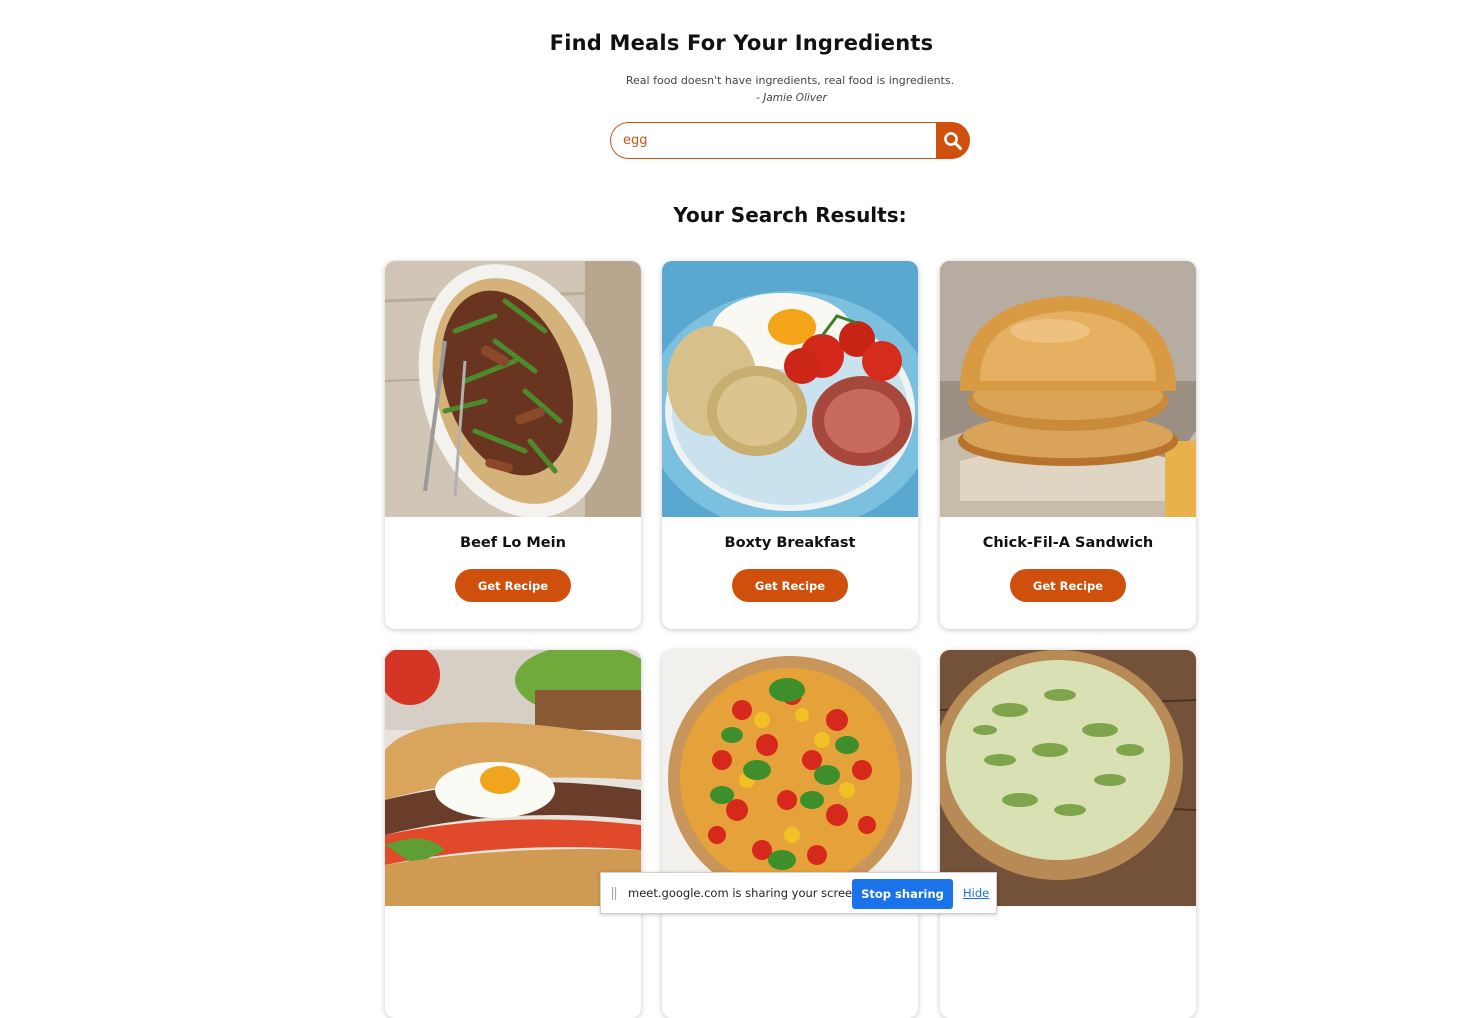  Describe the element at coordinates (746, 893) in the screenshot. I see `share-status-text: meet.google.com is sharing your screen.` at that location.